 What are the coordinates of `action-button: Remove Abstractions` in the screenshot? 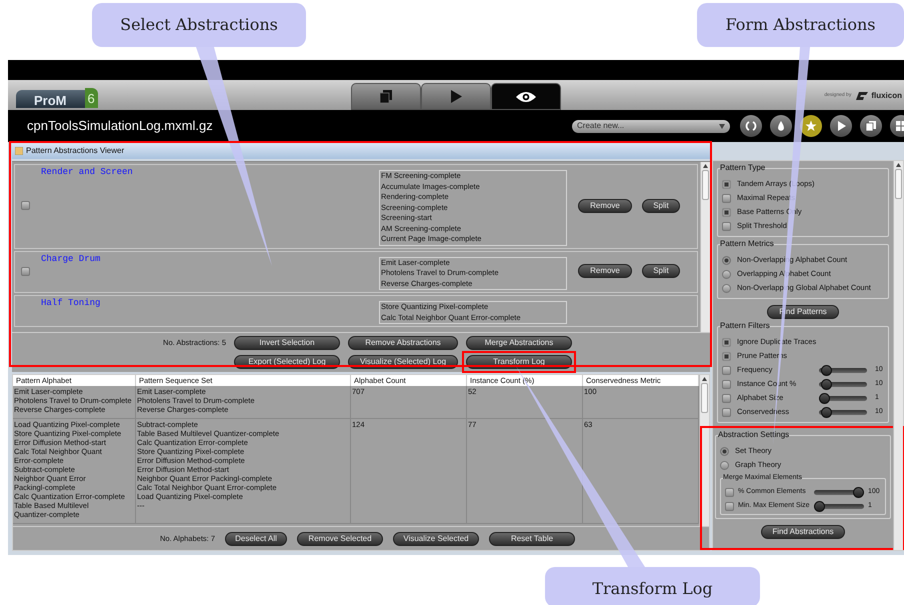 It's located at (403, 343).